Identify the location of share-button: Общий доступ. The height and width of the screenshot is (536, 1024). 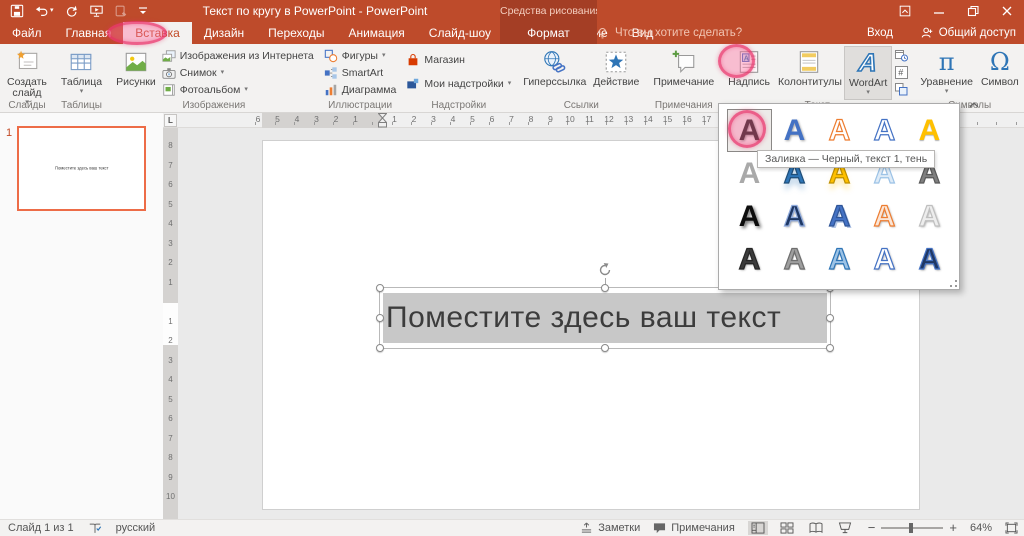
(968, 33).